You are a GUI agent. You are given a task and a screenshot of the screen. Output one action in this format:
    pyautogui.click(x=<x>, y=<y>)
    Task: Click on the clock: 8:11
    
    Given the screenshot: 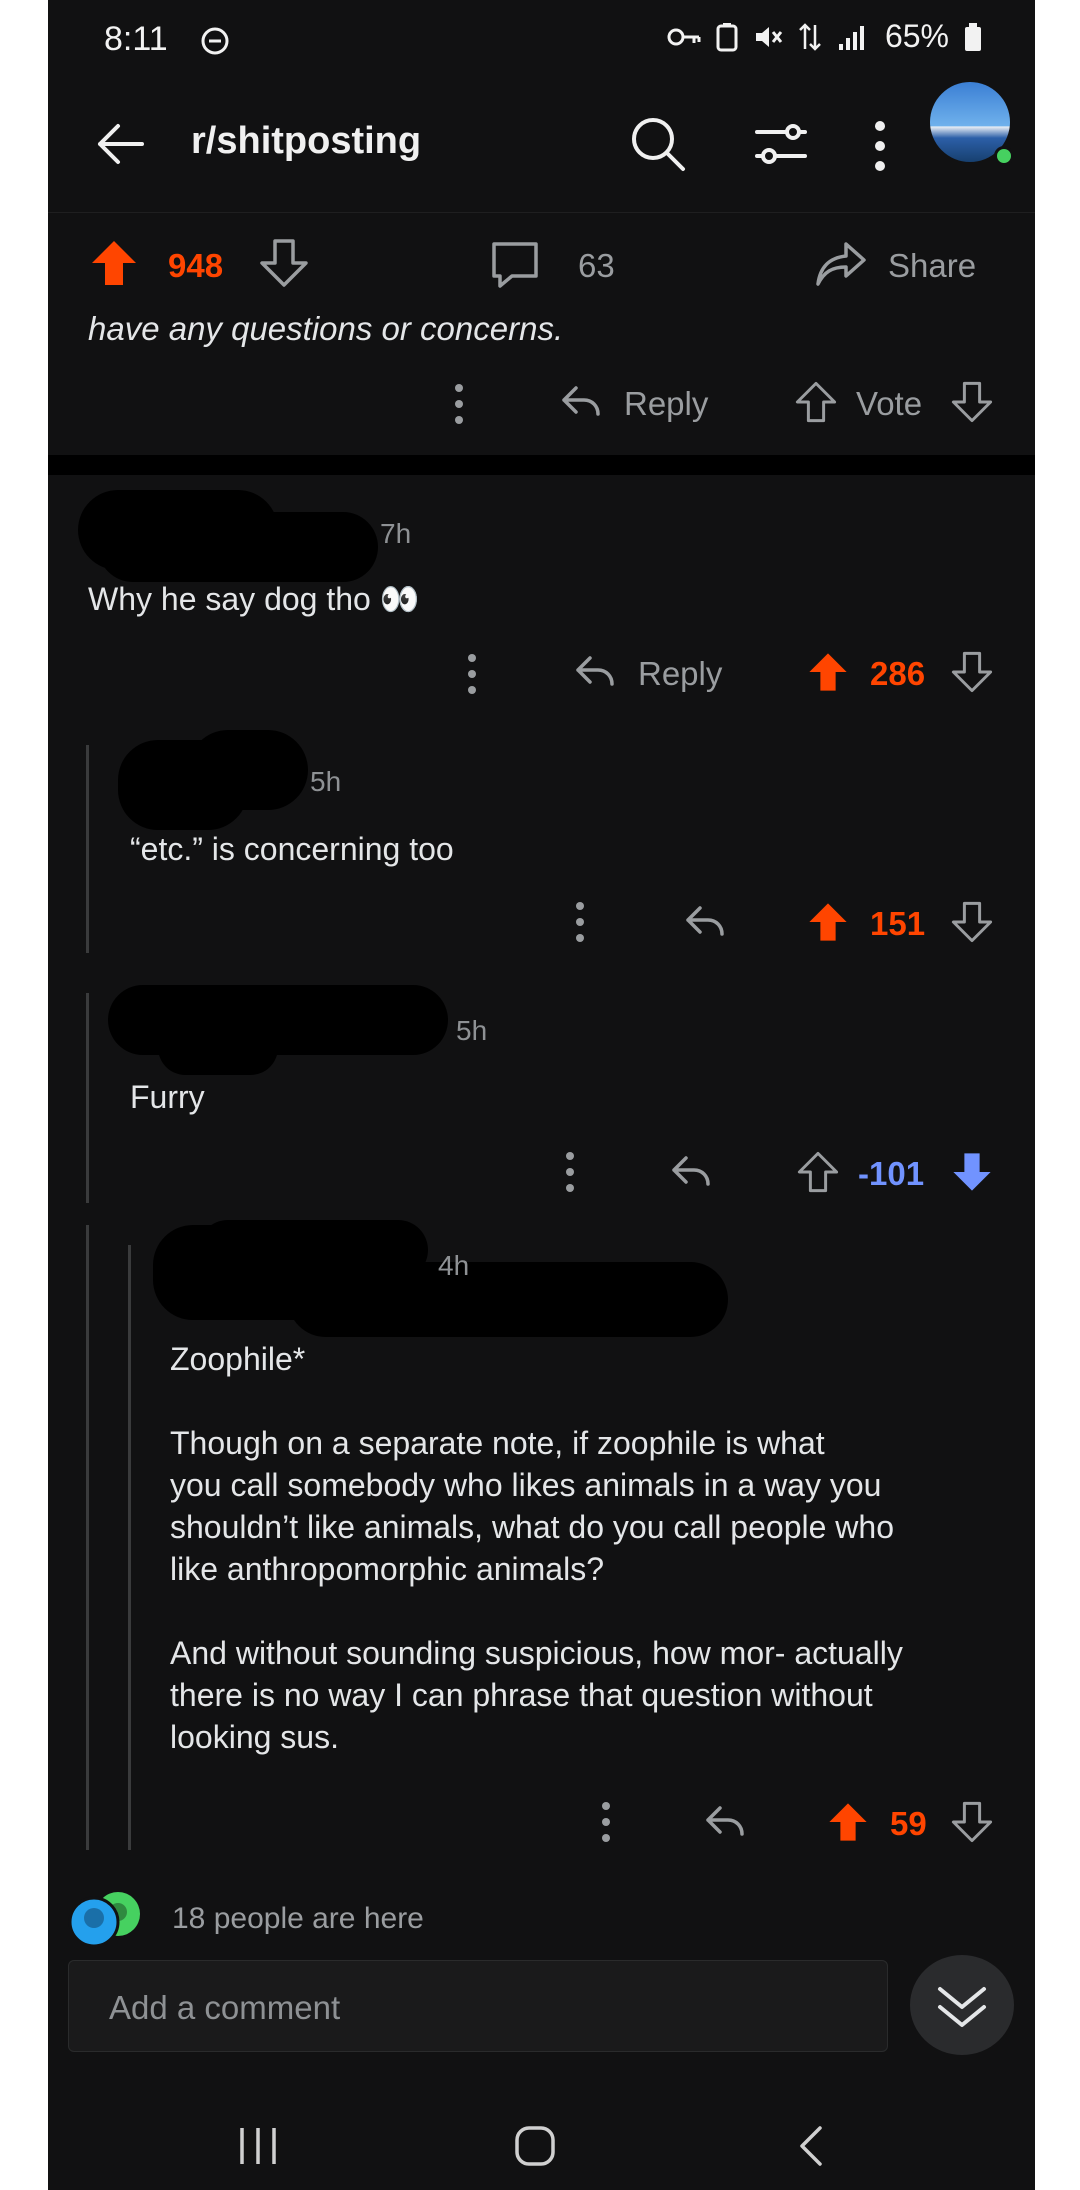 What is the action you would take?
    pyautogui.click(x=136, y=39)
    